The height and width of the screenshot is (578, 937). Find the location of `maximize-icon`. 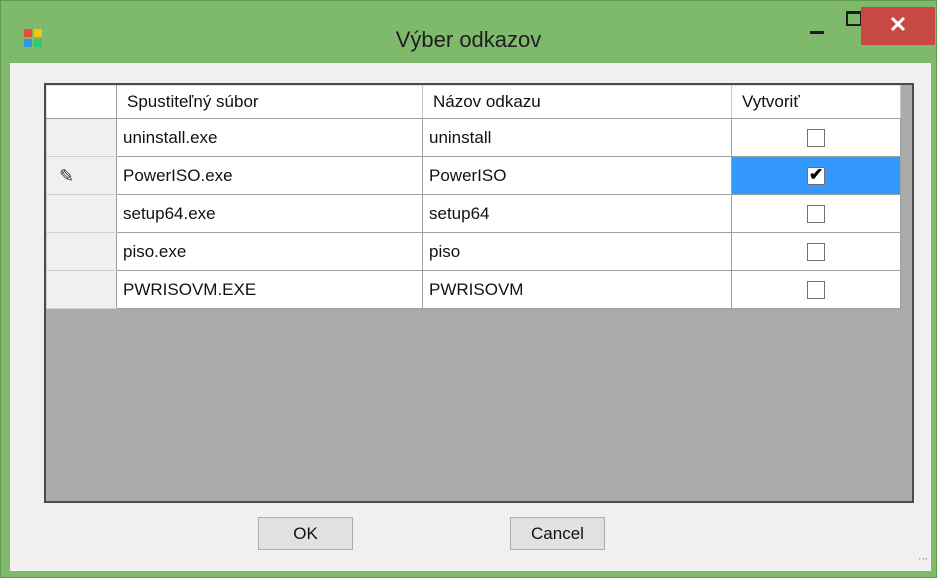

maximize-icon is located at coordinates (854, 18).